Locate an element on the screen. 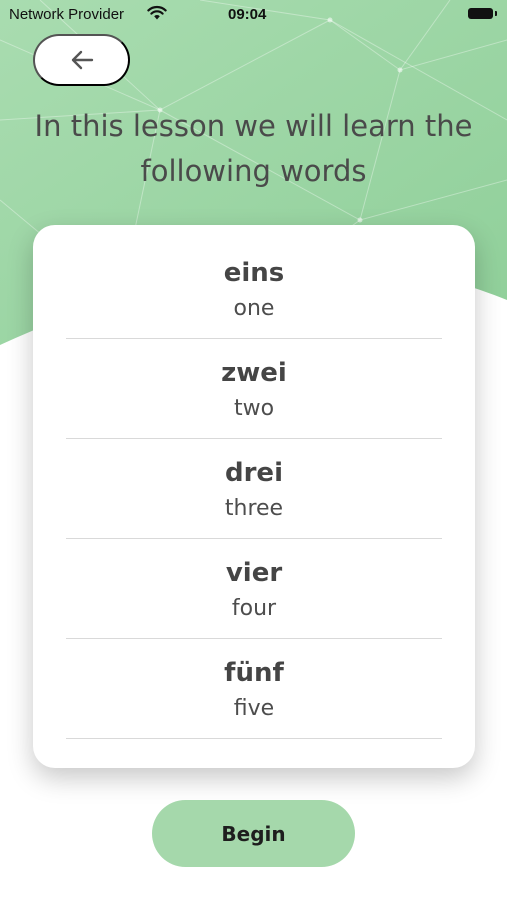 The width and height of the screenshot is (507, 900). word-german: drei is located at coordinates (254, 473).